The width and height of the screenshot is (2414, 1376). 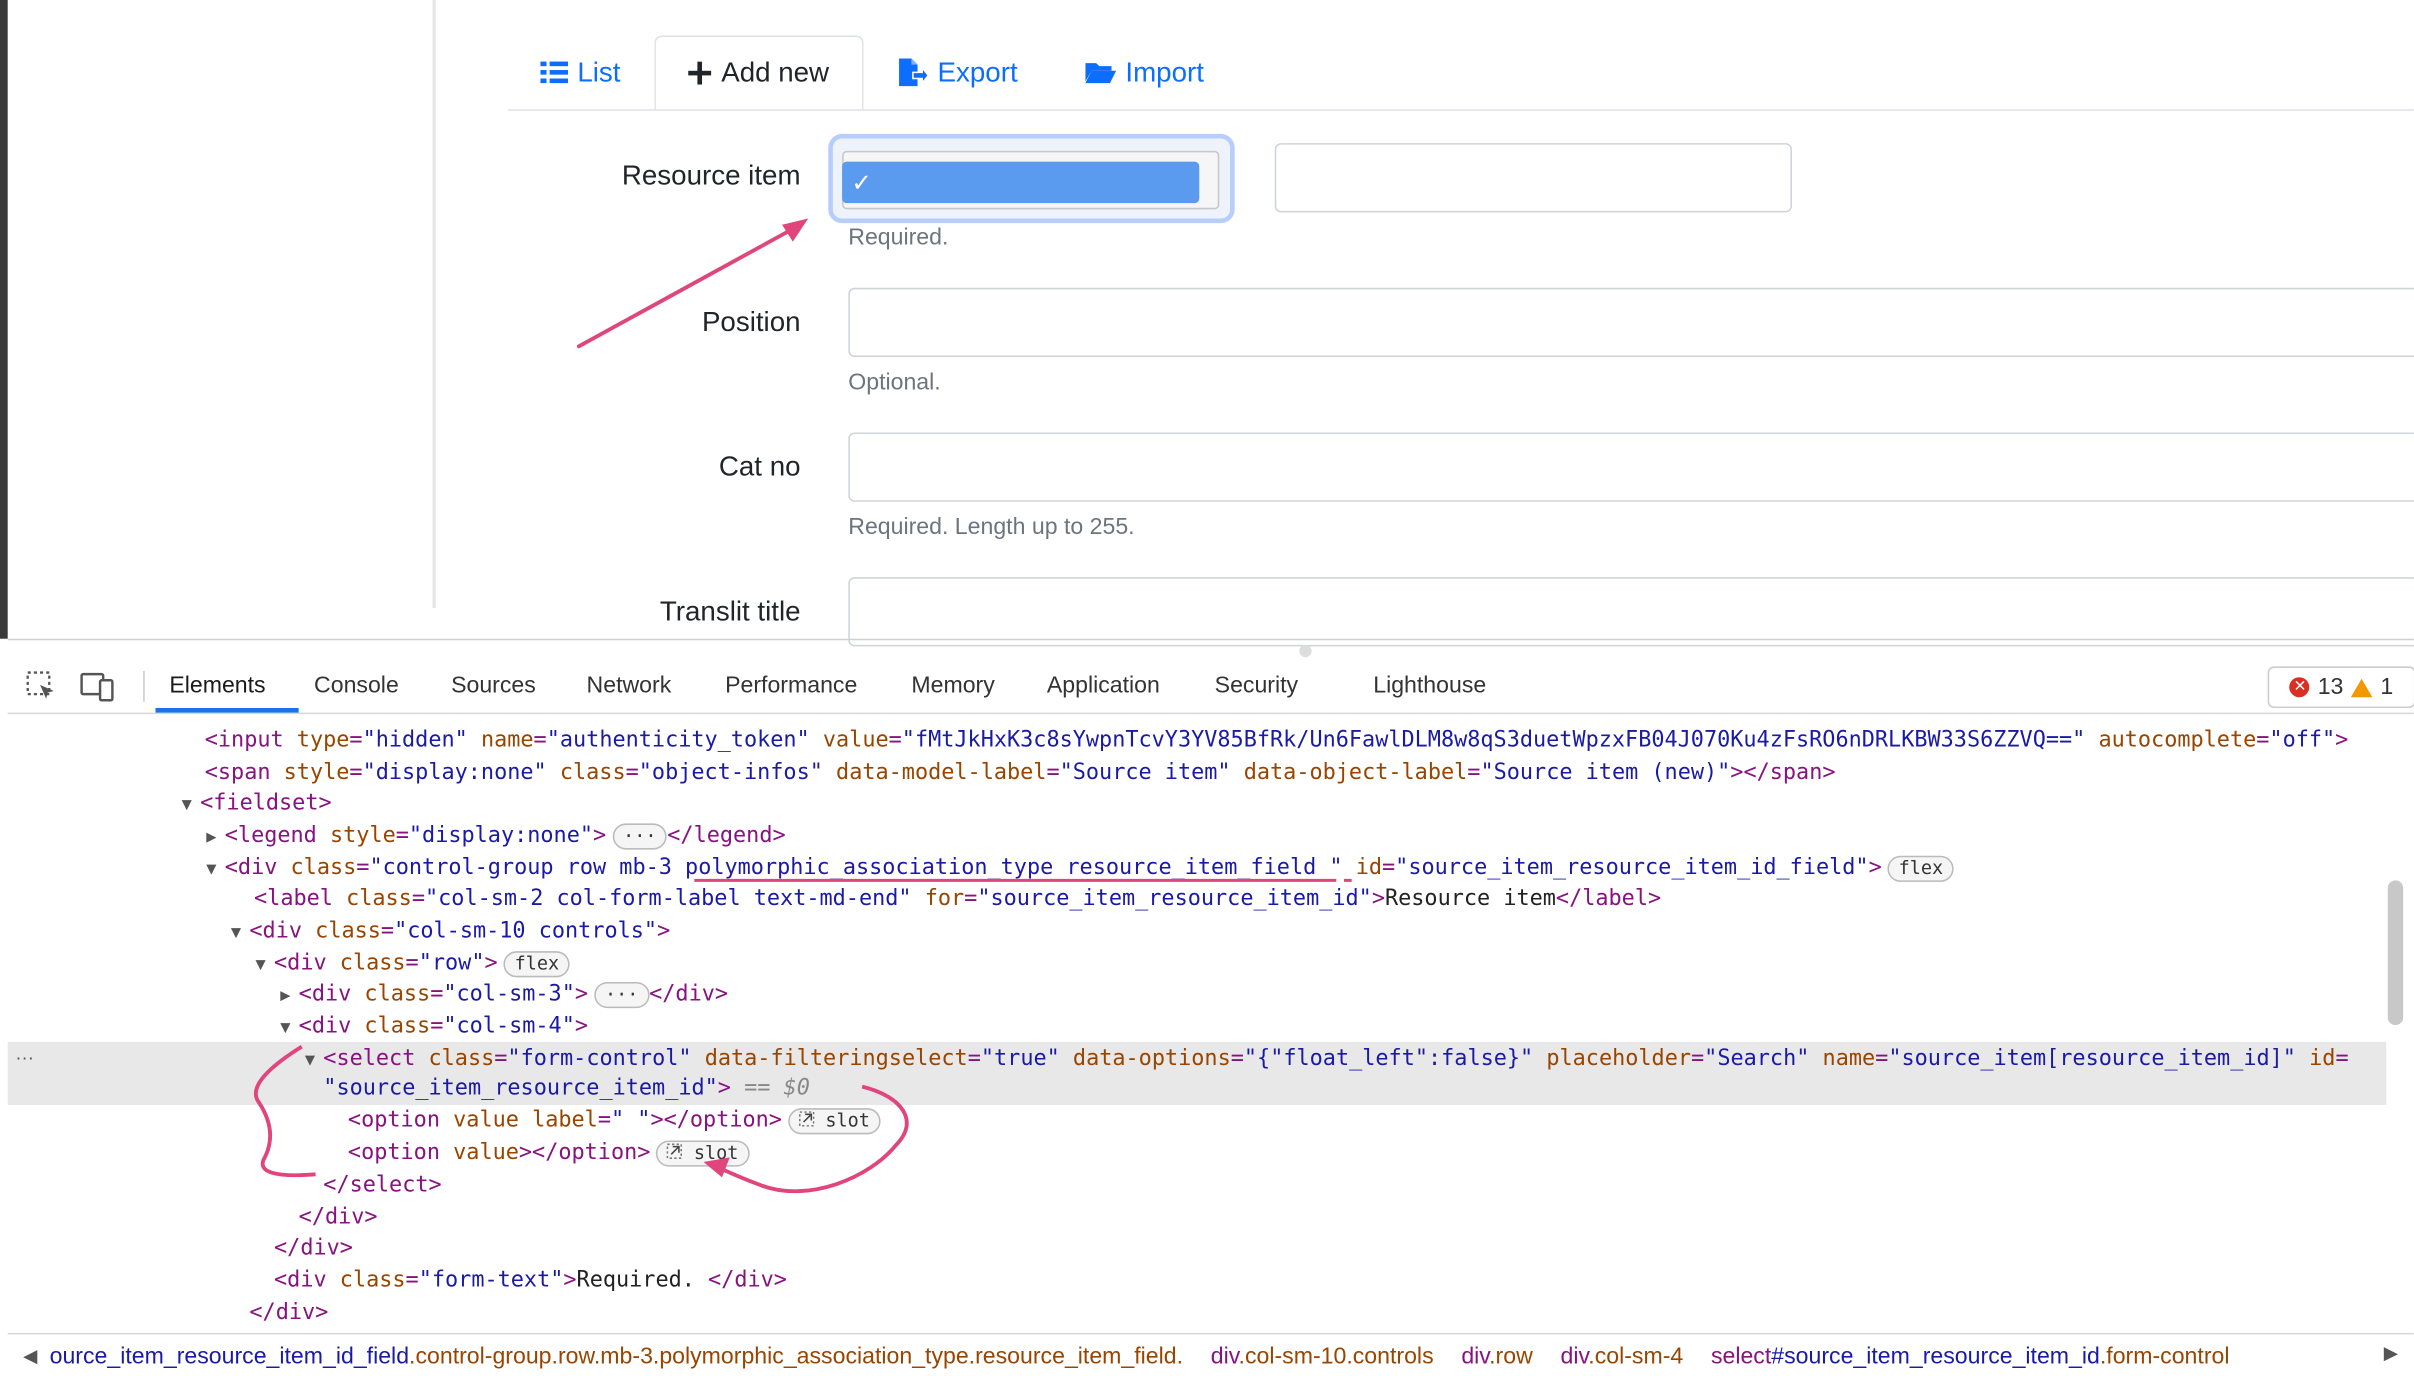 I want to click on annotation-loop-arrowhead, so click(x=716, y=1167).